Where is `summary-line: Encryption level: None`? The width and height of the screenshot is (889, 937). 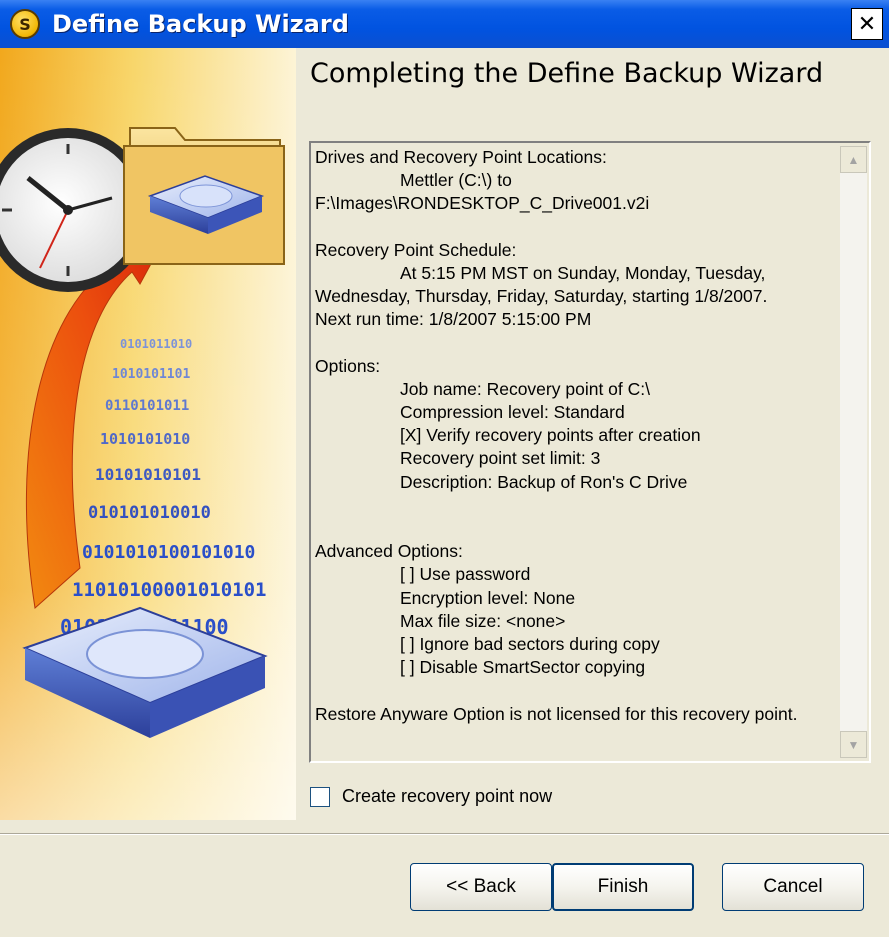 summary-line: Encryption level: None is located at coordinates (488, 597).